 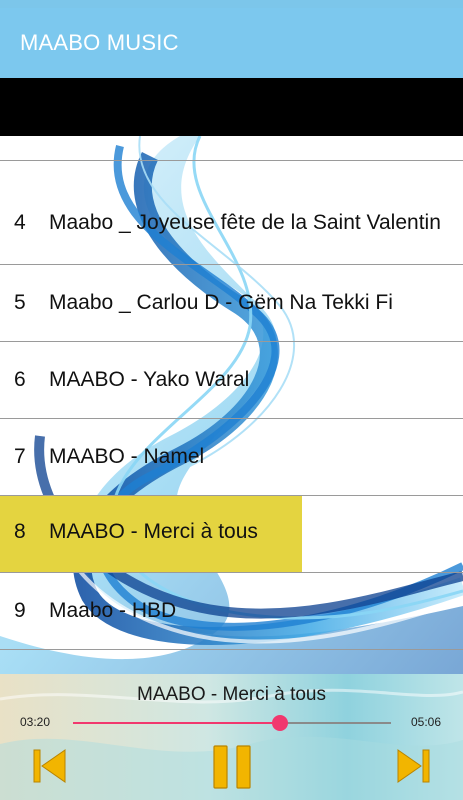 I want to click on track-label: 7 MAABO - Namel, so click(x=109, y=457).